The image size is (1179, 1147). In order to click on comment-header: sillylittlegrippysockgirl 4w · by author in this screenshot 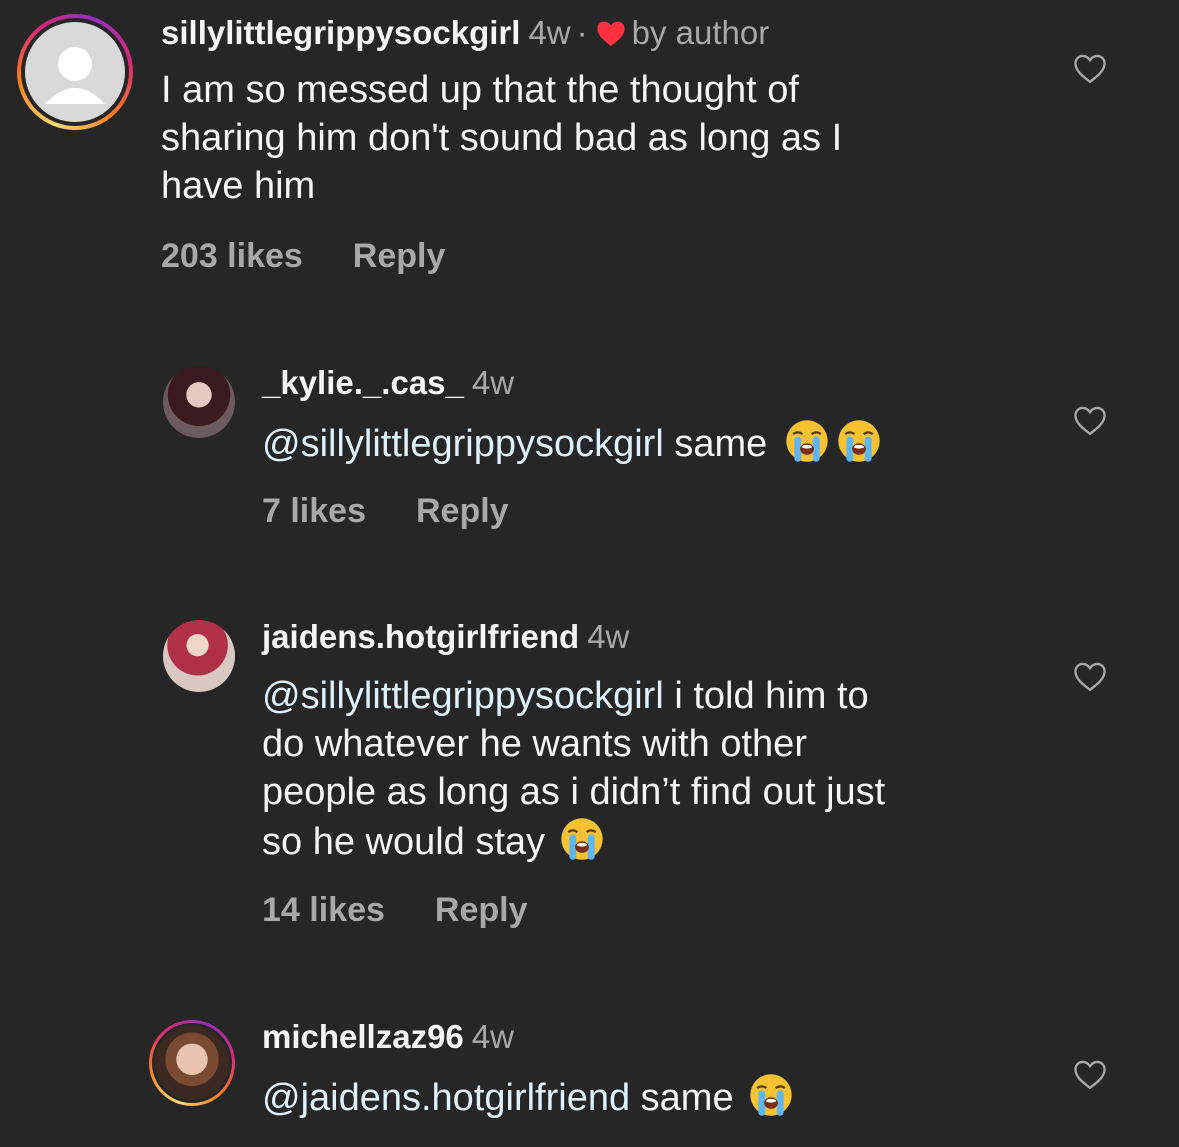, I will do `click(465, 33)`.